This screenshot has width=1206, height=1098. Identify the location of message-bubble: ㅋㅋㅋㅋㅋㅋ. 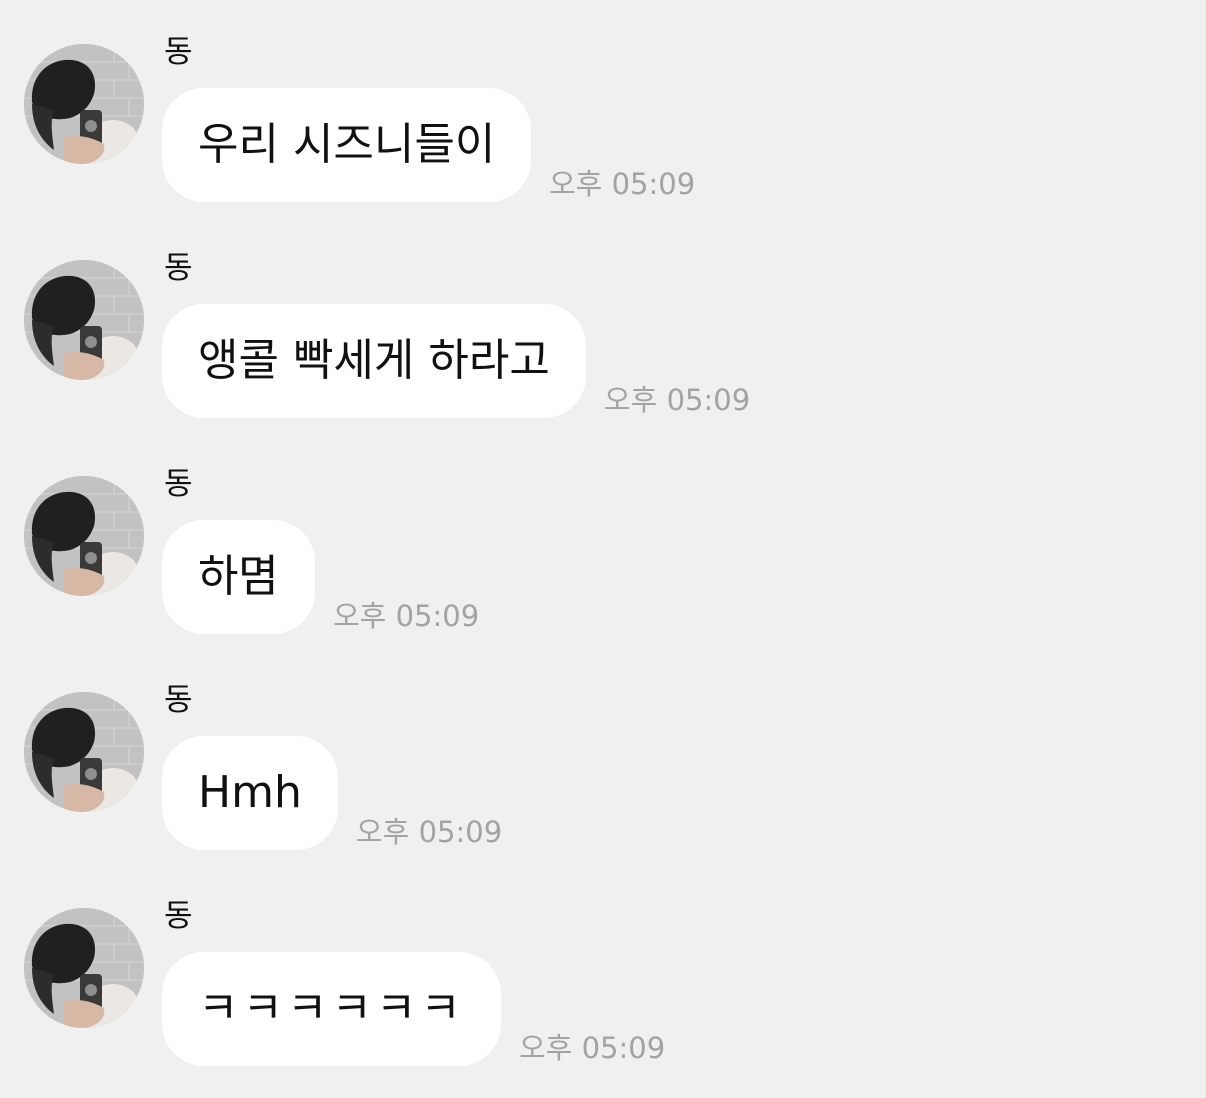
(331, 1009).